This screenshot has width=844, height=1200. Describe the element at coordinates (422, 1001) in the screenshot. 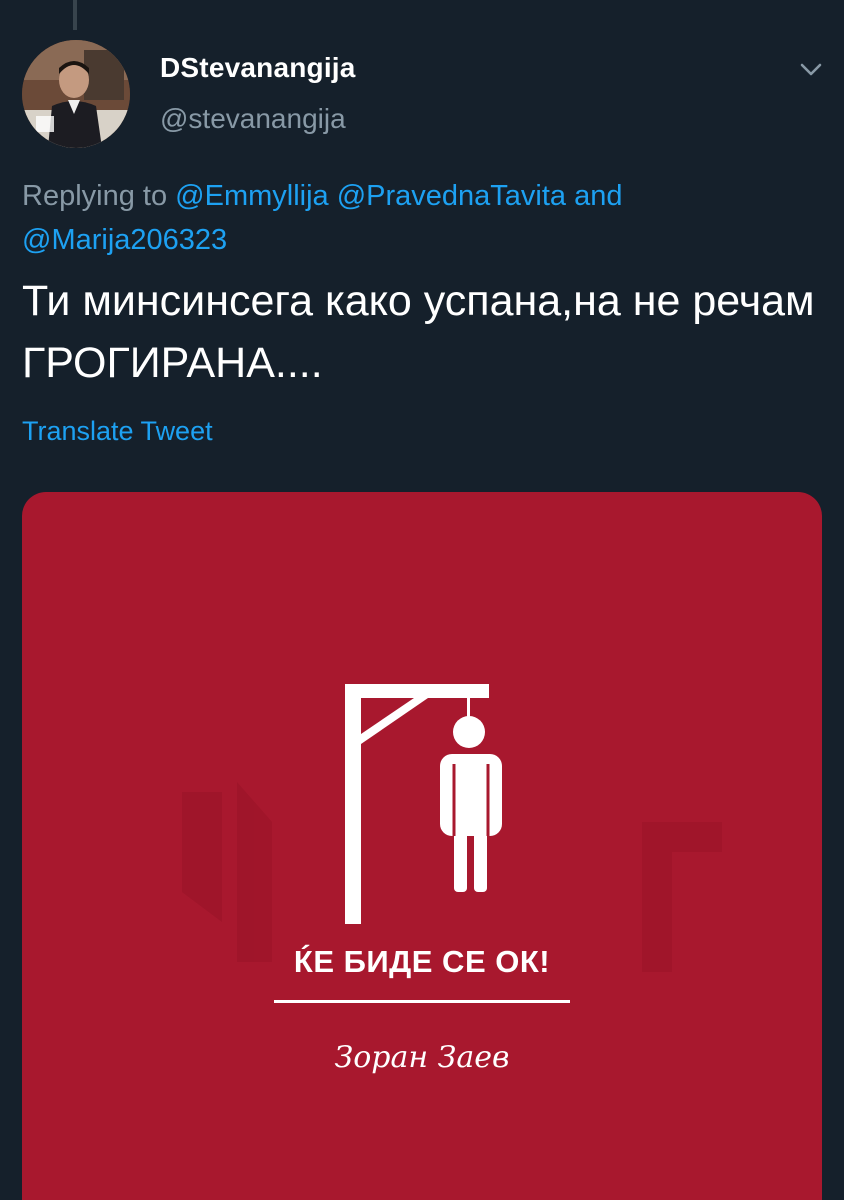

I see `poster-divider` at that location.